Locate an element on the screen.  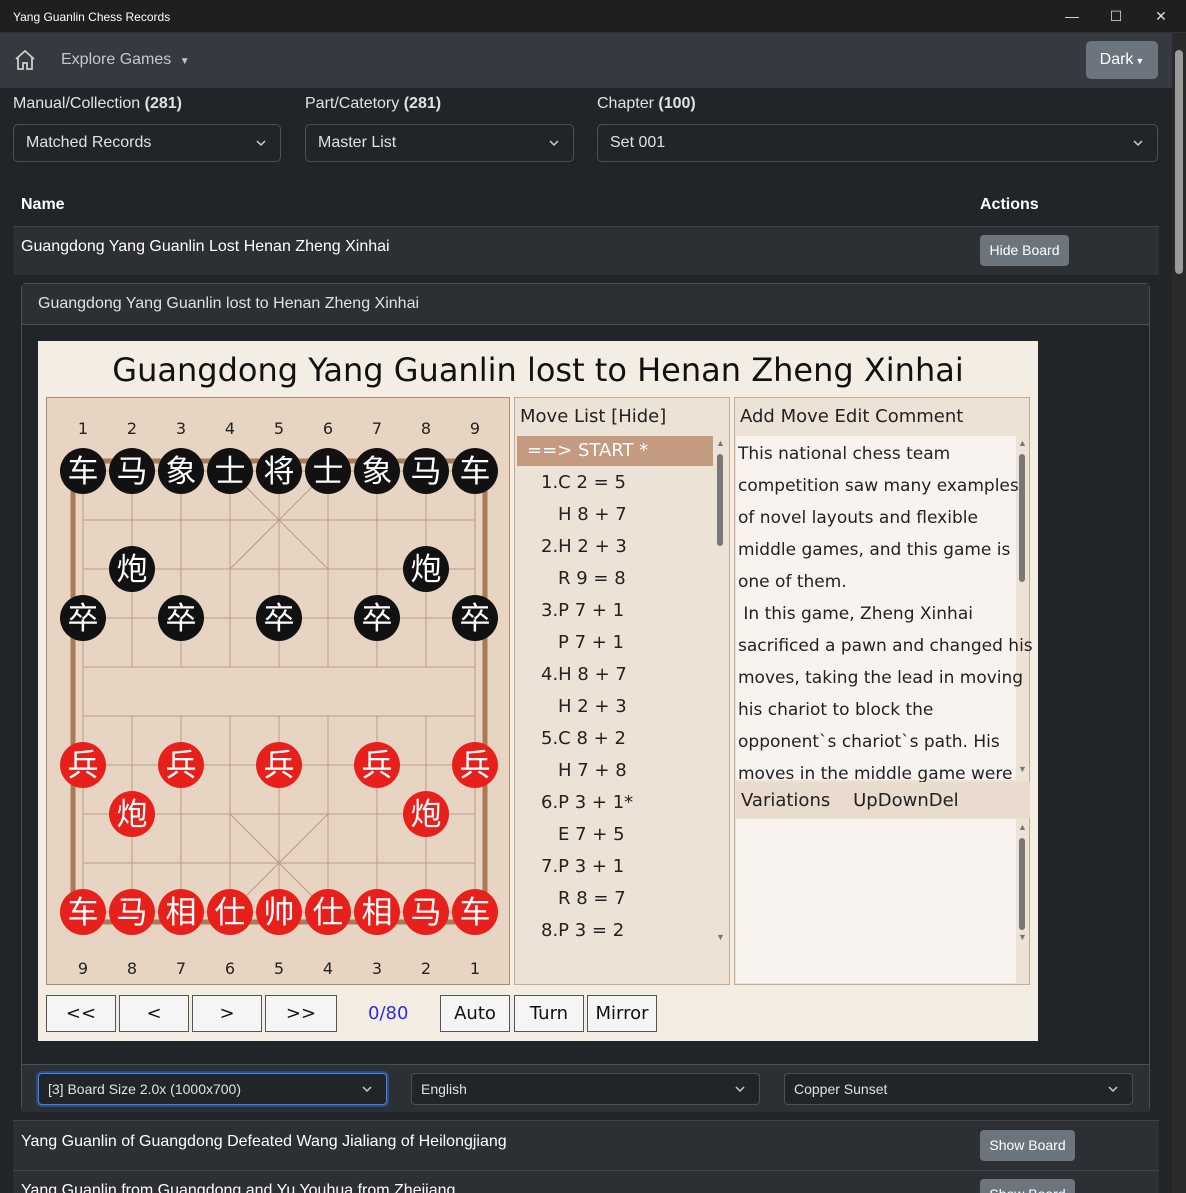
move-list-scrollbar: ▲ ▼ is located at coordinates (720, 691).